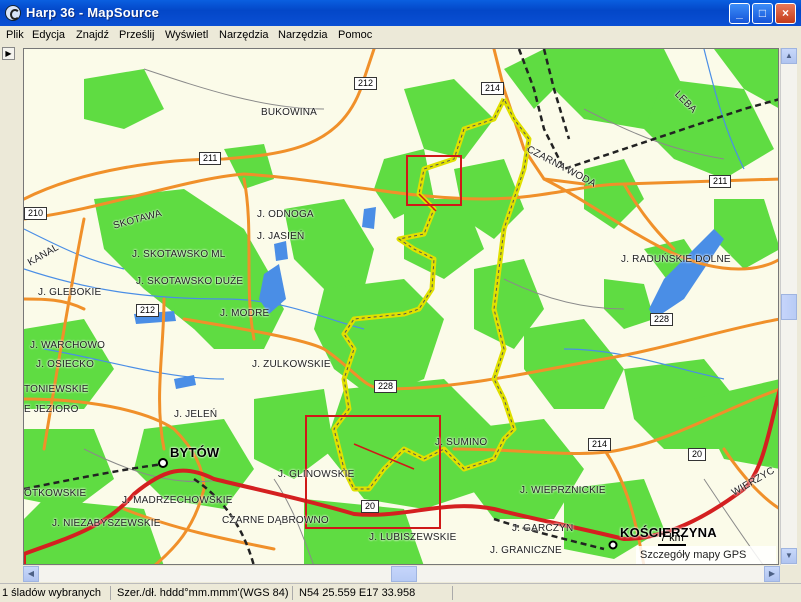 This screenshot has width=801, height=602. Describe the element at coordinates (676, 259) in the screenshot. I see `label-radunskie-dolne: J. RADUŃSKIE DOLNE` at that location.